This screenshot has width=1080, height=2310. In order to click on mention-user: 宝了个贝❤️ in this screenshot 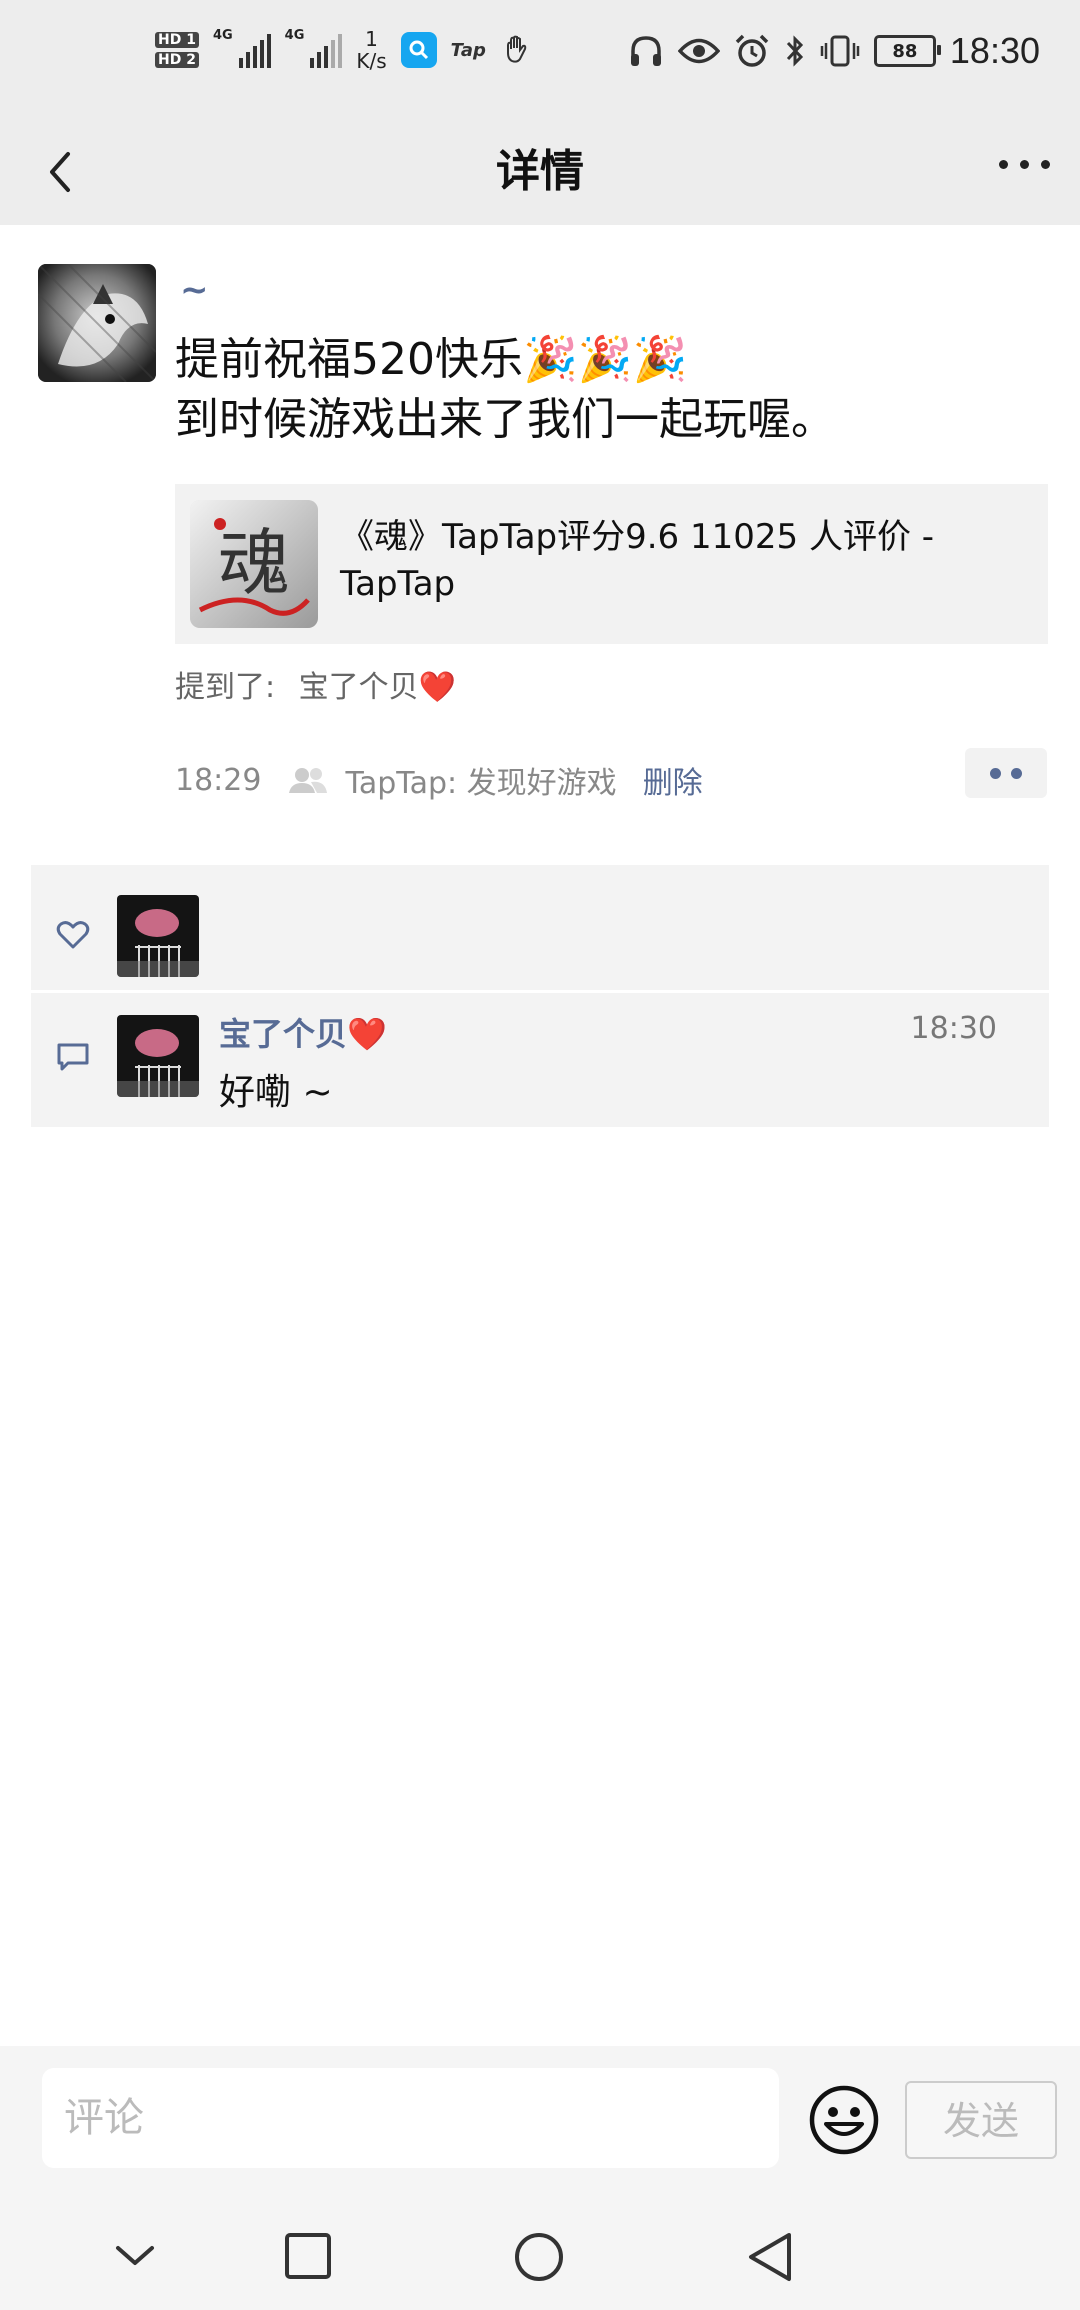, I will do `click(377, 687)`.